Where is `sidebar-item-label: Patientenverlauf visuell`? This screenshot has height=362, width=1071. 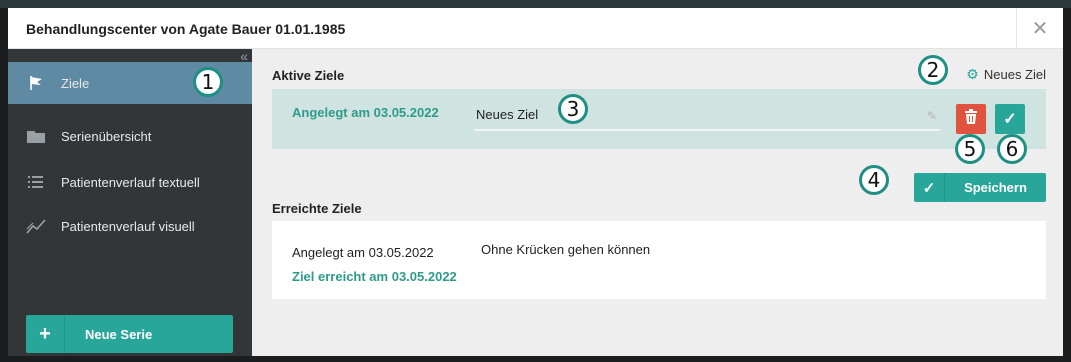 sidebar-item-label: Patientenverlauf visuell is located at coordinates (128, 226).